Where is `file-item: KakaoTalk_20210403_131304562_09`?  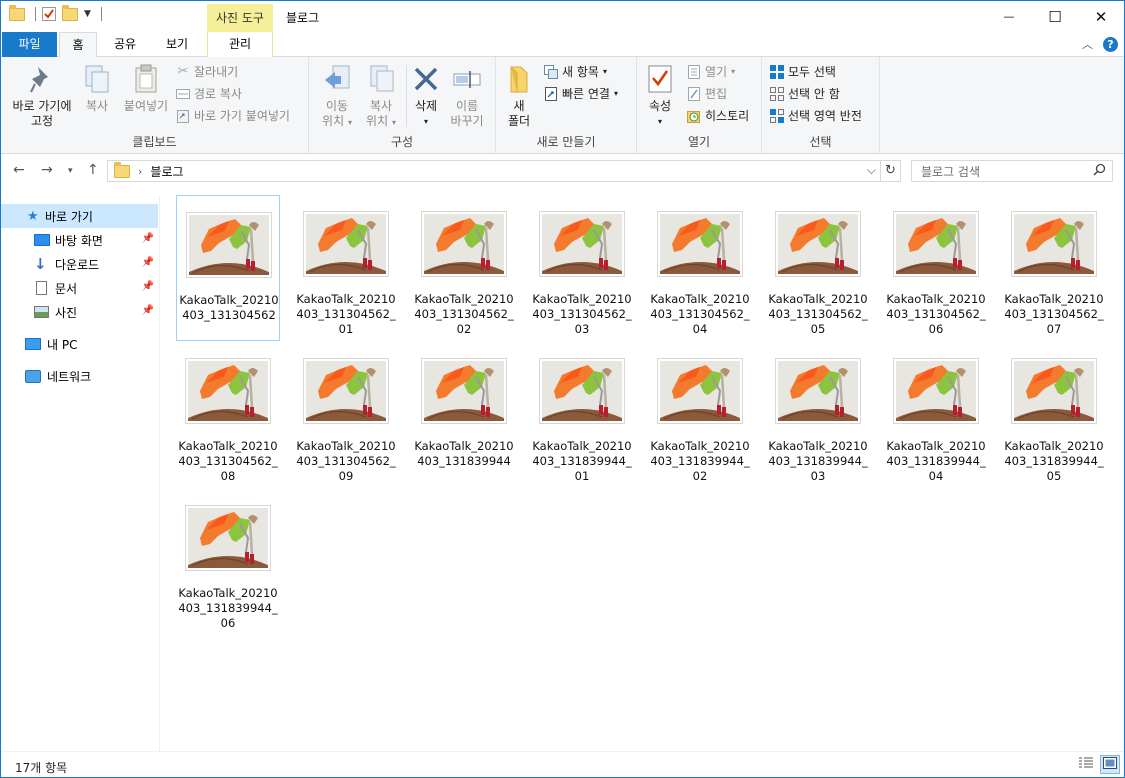
file-item: KakaoTalk_20210403_131304562_09 is located at coordinates (346, 415).